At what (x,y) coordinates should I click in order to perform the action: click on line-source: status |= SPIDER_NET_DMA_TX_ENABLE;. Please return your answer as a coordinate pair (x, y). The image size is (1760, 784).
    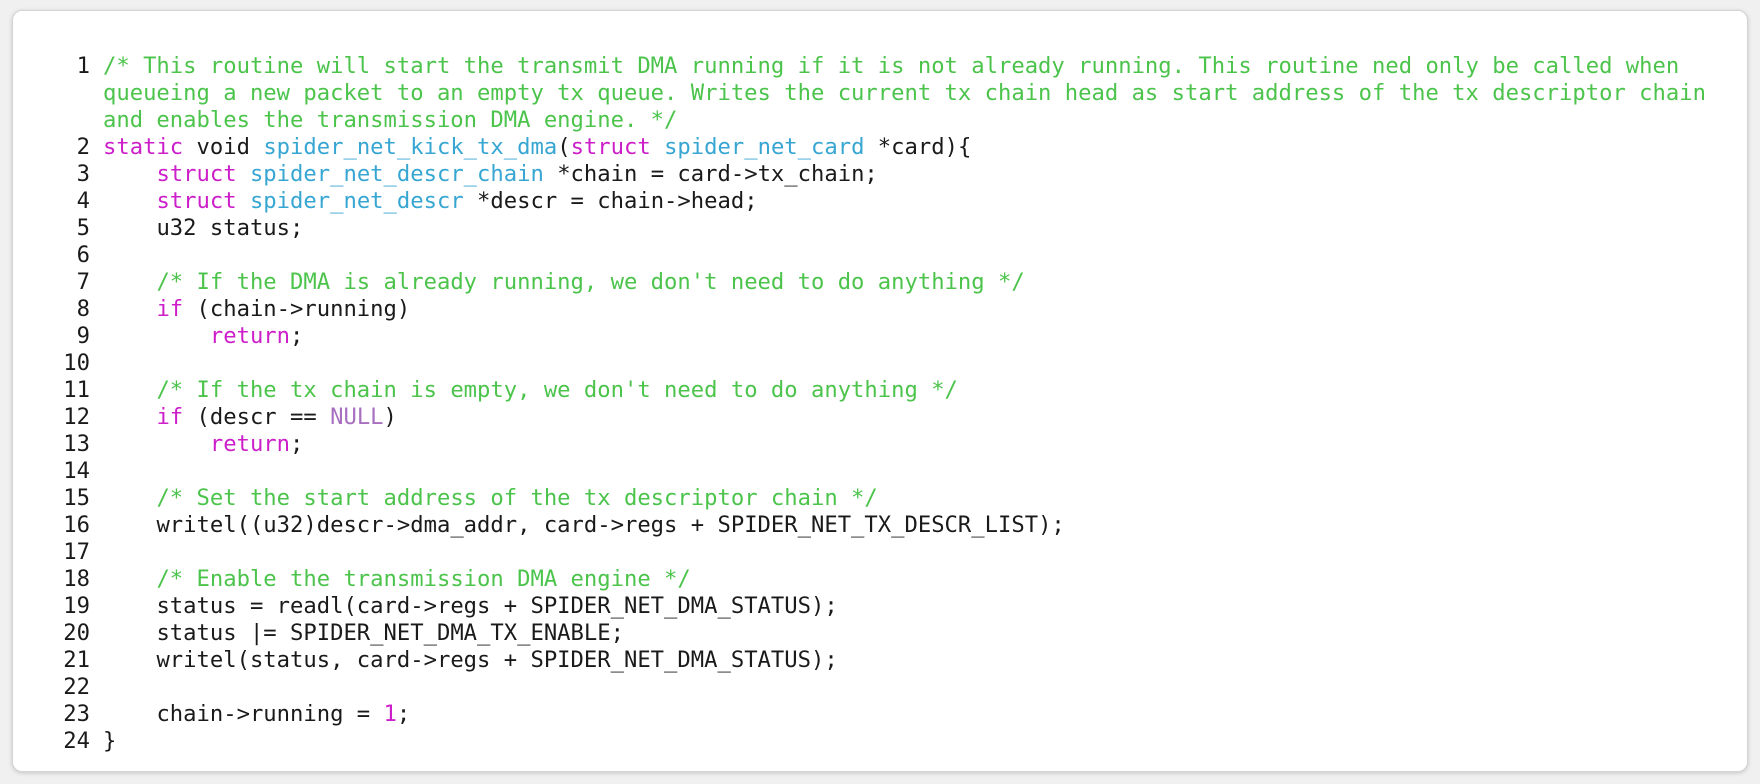
    Looking at the image, I should click on (913, 633).